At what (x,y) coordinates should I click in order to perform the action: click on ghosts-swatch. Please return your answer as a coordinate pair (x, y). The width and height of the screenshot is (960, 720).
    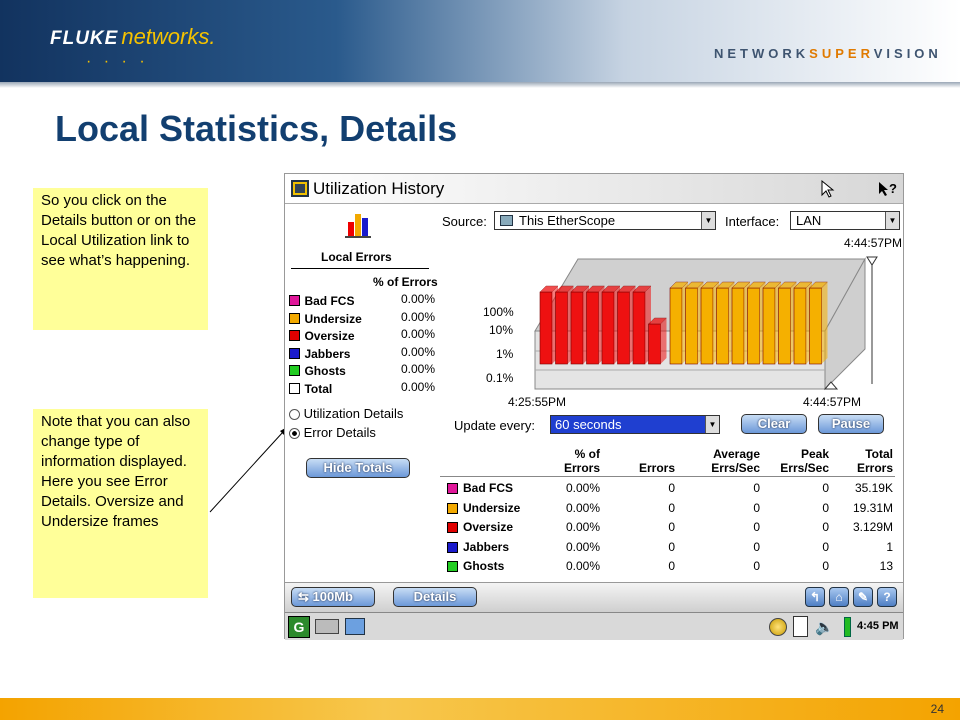
    Looking at the image, I should click on (294, 371).